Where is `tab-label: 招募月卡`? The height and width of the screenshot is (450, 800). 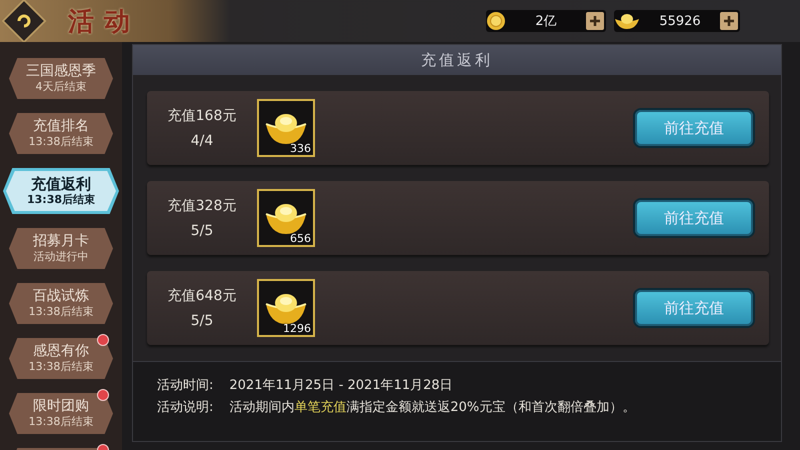 tab-label: 招募月卡 is located at coordinates (61, 241).